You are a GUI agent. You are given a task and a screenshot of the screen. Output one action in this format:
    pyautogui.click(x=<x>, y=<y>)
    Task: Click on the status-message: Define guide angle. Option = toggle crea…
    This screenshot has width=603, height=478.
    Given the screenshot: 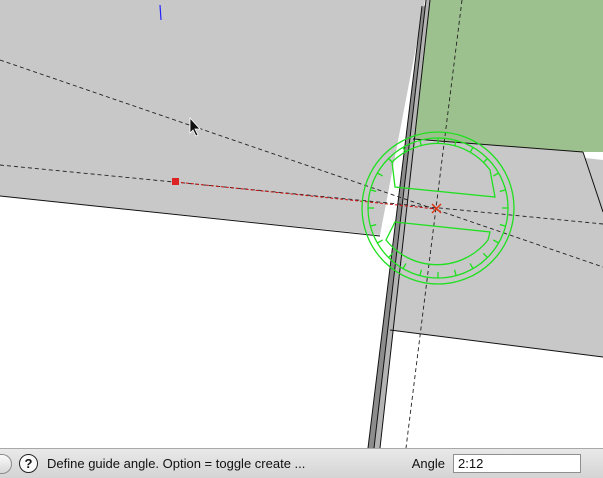 What is the action you would take?
    pyautogui.click(x=176, y=463)
    